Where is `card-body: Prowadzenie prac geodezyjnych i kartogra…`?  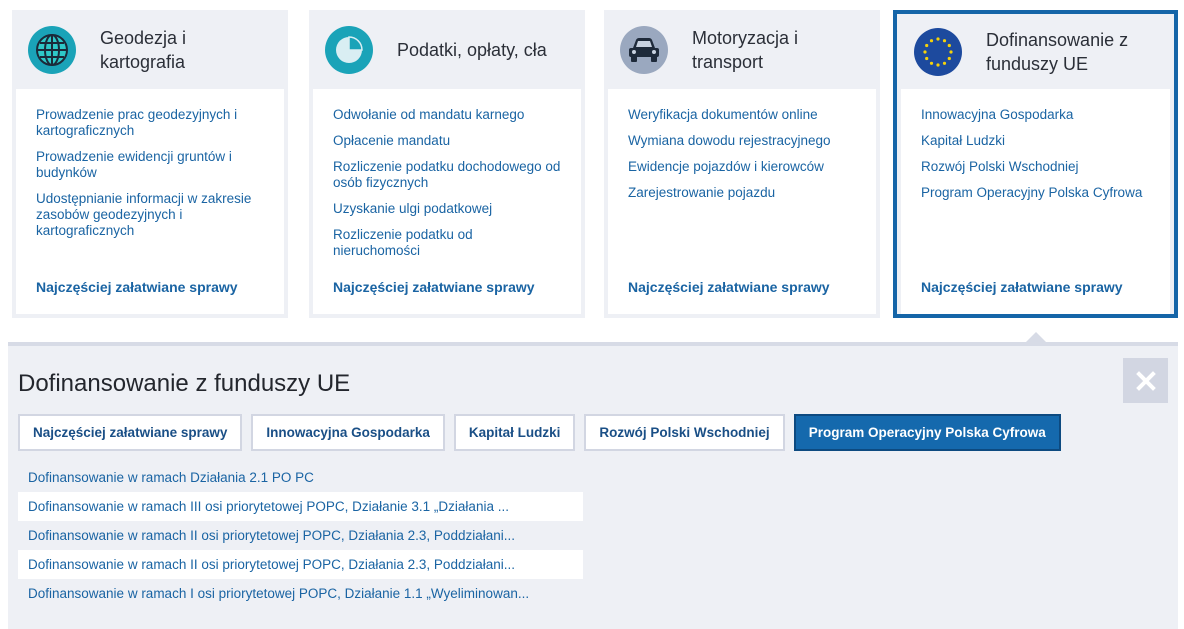
card-body: Prowadzenie prac geodezyjnych i kartogra… is located at coordinates (150, 201).